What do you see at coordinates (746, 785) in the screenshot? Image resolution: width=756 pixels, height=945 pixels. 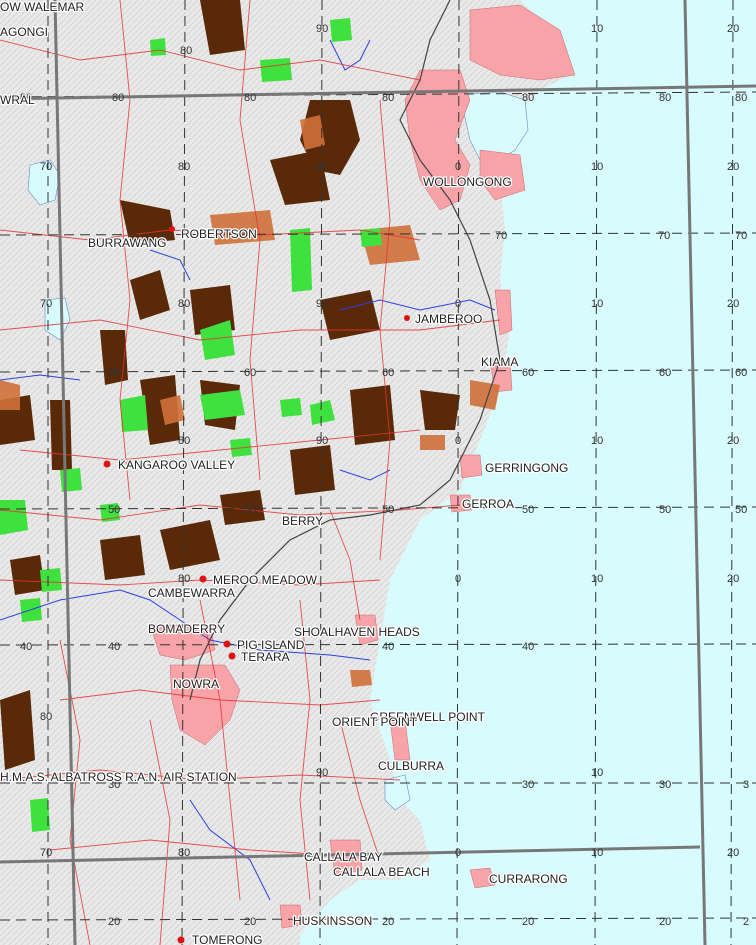 I see `grid-label: 3` at bounding box center [746, 785].